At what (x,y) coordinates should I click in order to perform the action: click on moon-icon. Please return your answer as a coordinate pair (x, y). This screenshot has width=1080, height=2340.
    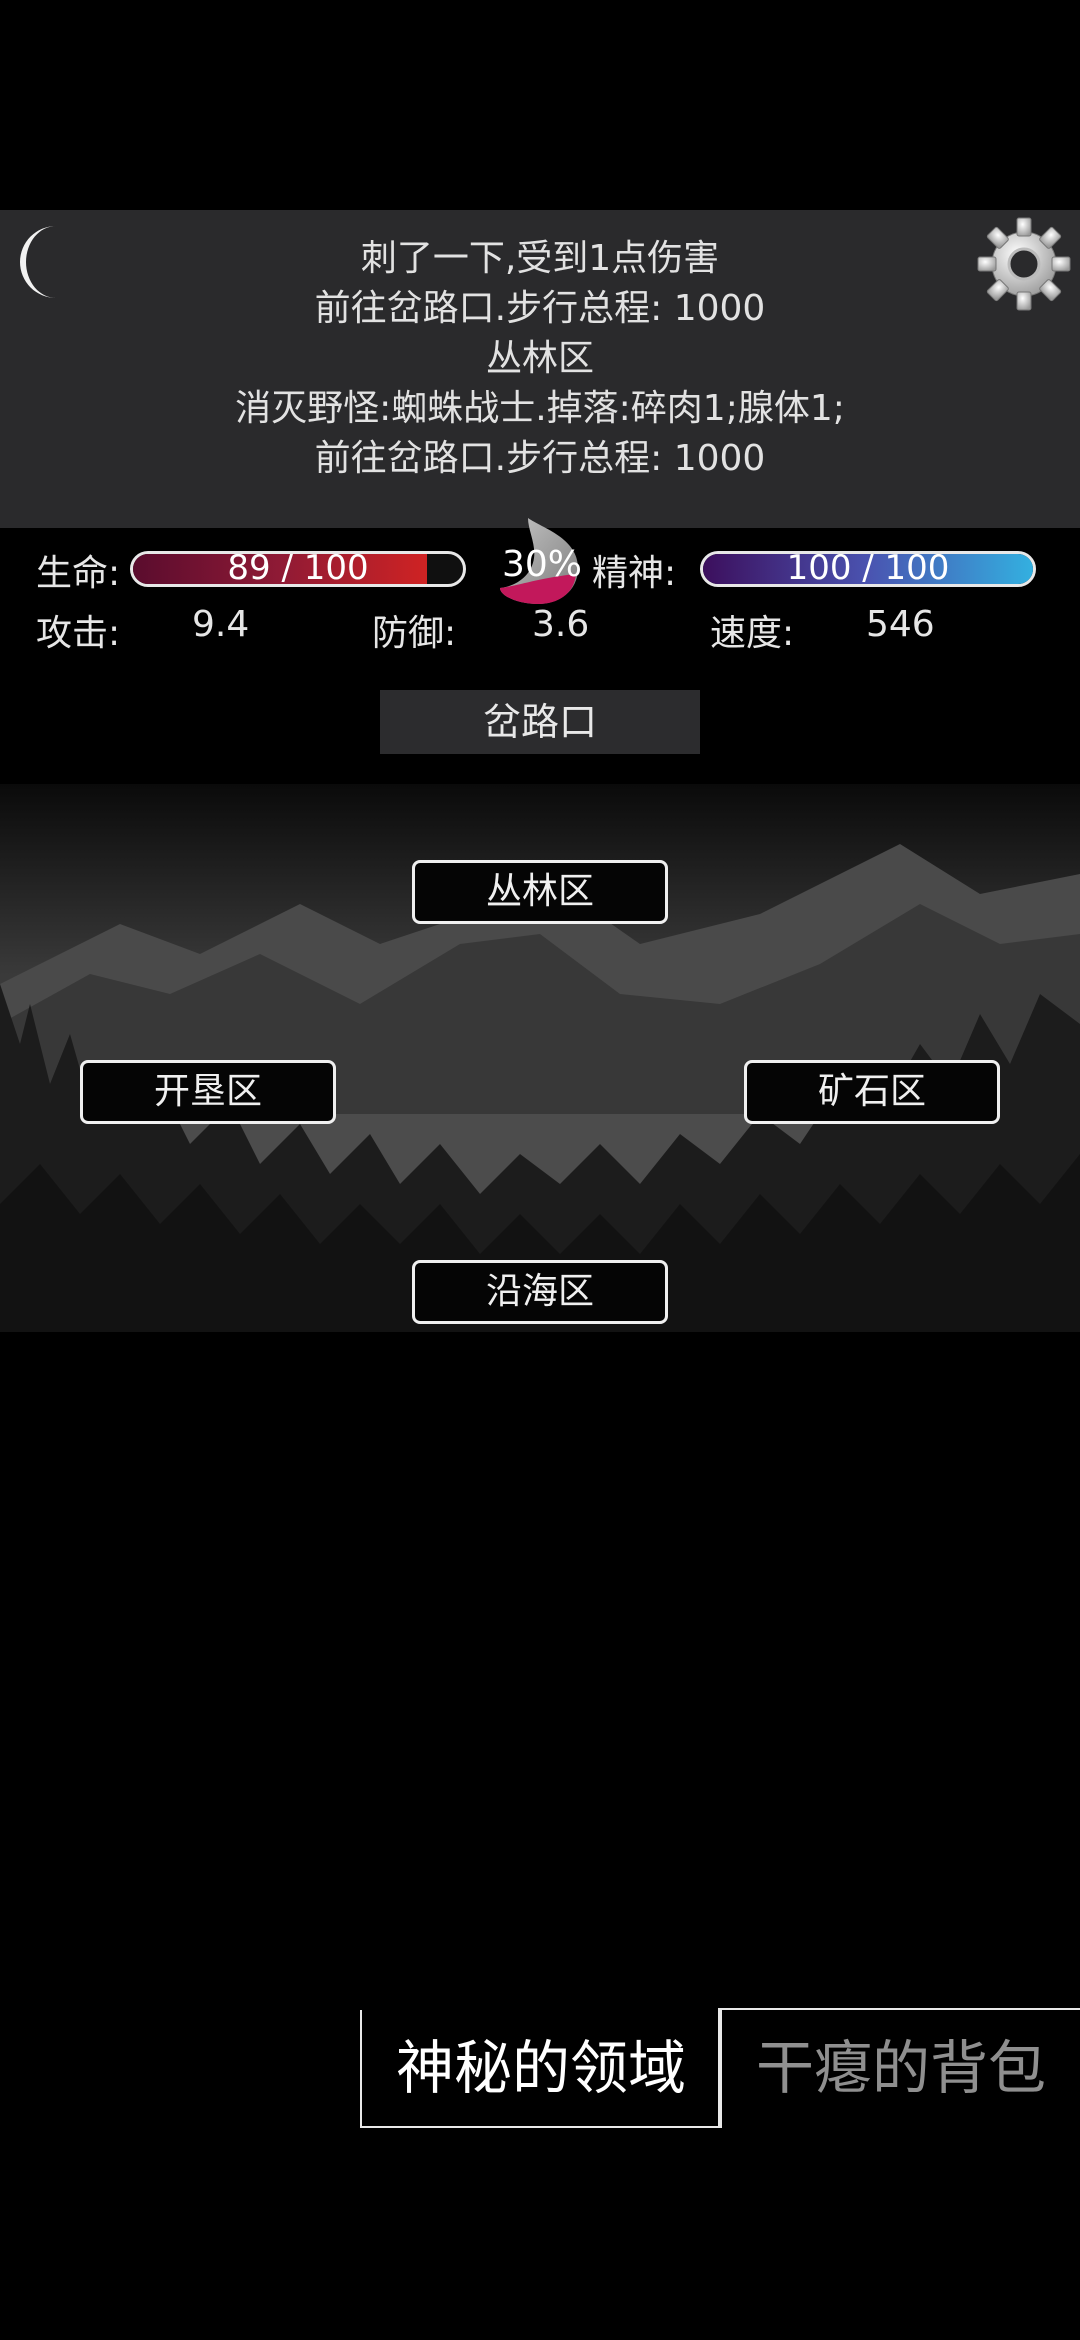
    Looking at the image, I should click on (38, 262).